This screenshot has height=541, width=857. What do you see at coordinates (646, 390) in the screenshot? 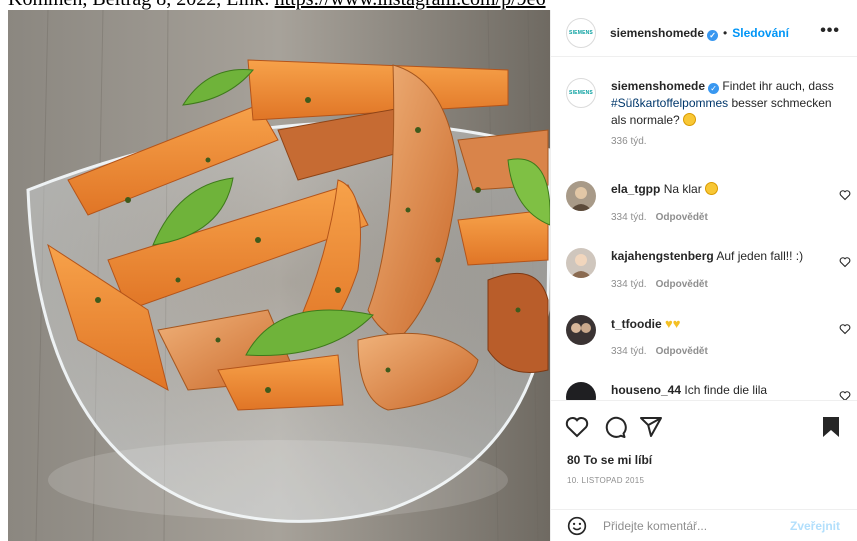
I see `comment-username: houseno_44` at bounding box center [646, 390].